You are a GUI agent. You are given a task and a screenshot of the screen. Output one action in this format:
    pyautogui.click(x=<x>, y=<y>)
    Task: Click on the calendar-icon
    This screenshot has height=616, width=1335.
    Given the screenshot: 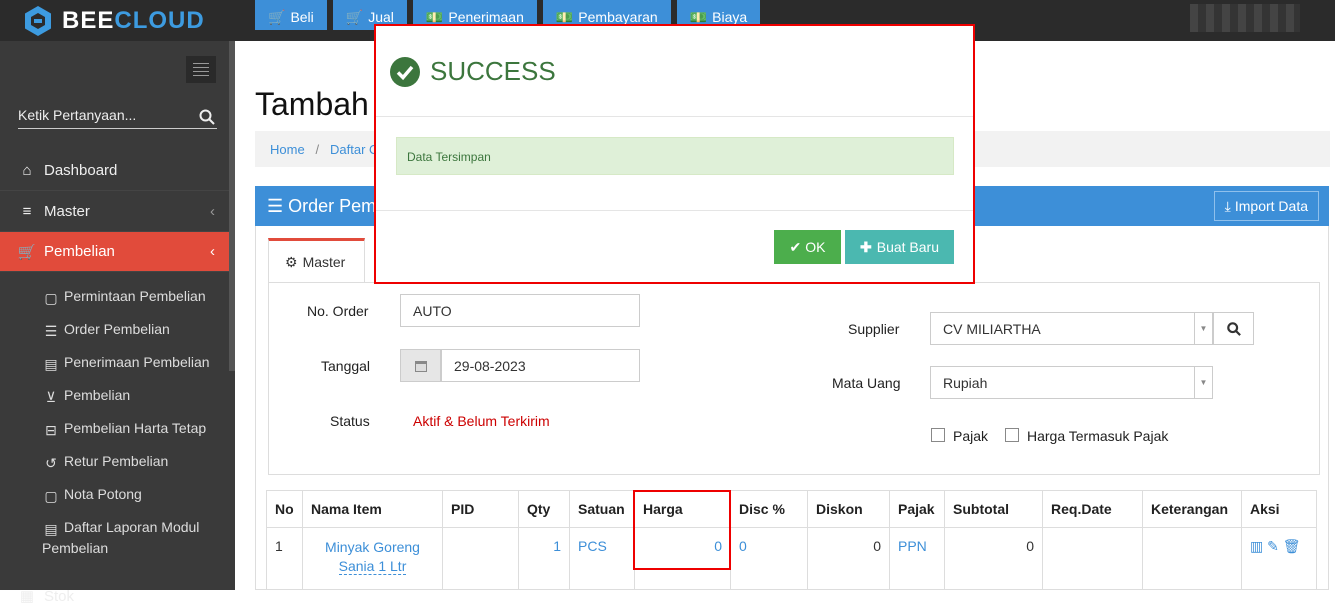 What is the action you would take?
    pyautogui.click(x=420, y=365)
    